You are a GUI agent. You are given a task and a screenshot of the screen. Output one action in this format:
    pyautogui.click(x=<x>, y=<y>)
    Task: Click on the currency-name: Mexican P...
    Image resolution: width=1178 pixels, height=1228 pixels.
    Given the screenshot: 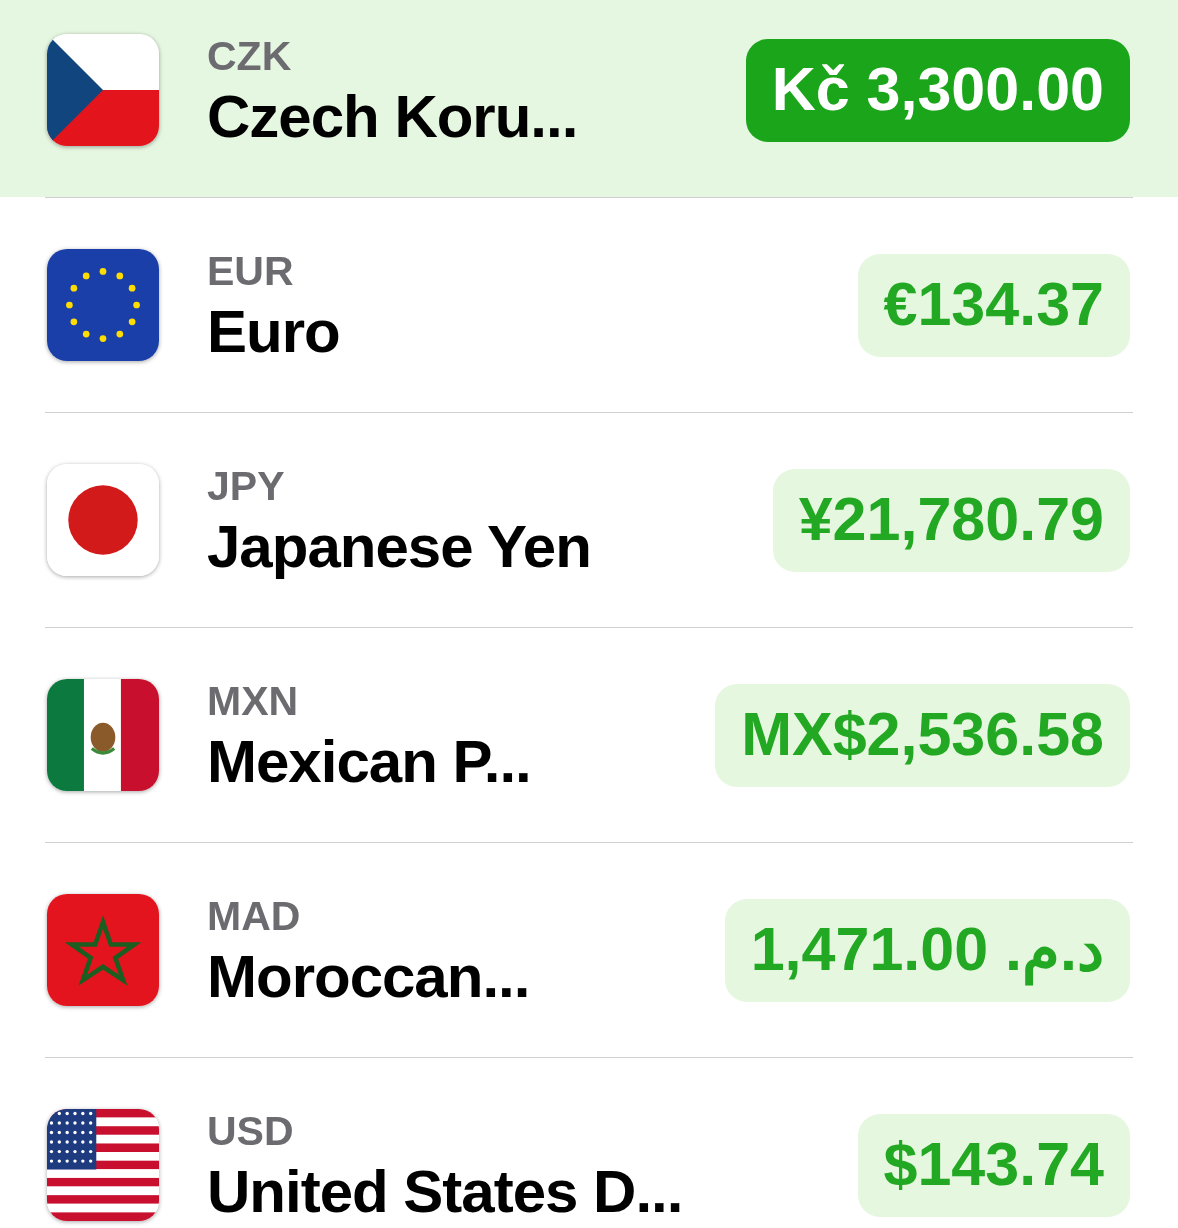 What is the action you would take?
    pyautogui.click(x=369, y=761)
    